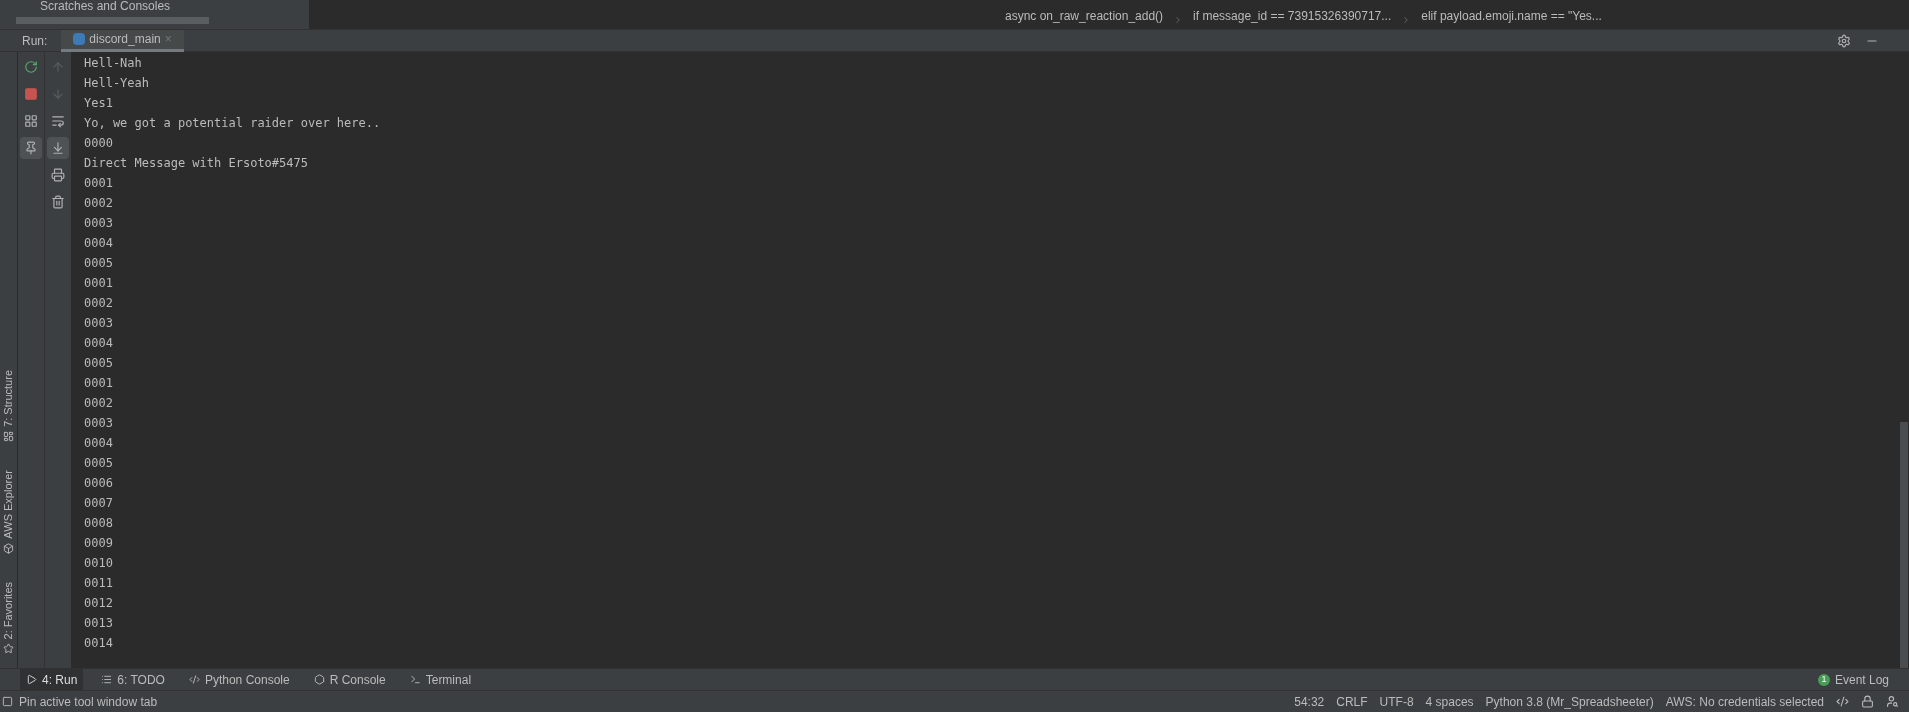  Describe the element at coordinates (194, 679) in the screenshot. I see `code-icon` at that location.